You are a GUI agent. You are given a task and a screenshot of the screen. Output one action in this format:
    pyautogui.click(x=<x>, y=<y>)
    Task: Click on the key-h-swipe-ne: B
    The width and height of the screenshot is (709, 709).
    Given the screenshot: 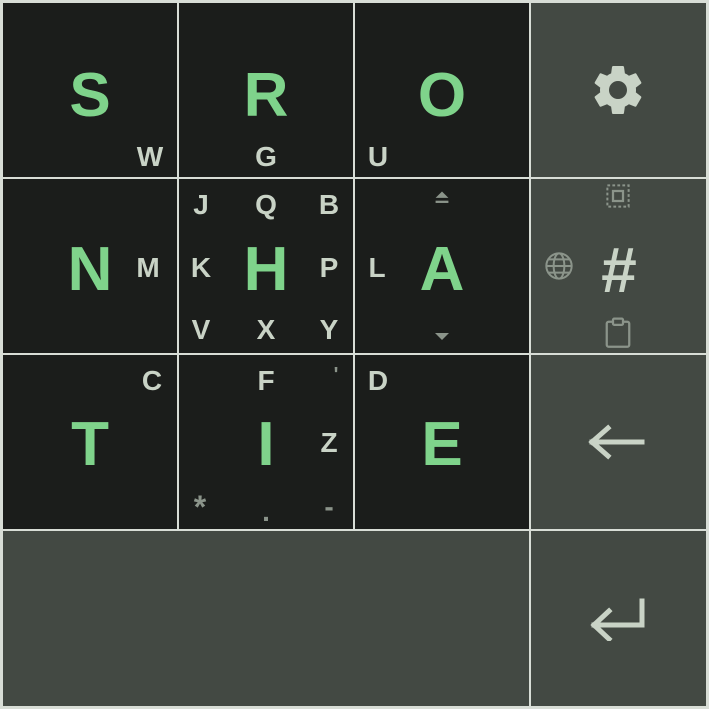 What is the action you would take?
    pyautogui.click(x=329, y=204)
    